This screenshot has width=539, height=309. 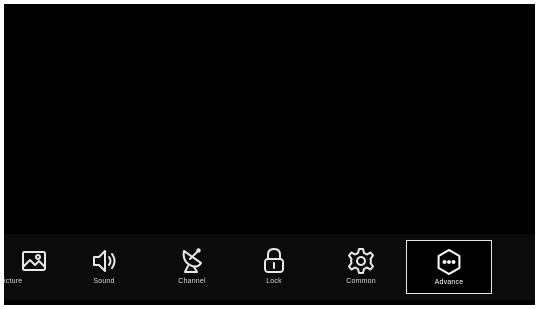 I want to click on menu-item-channel: Channel, so click(x=192, y=267).